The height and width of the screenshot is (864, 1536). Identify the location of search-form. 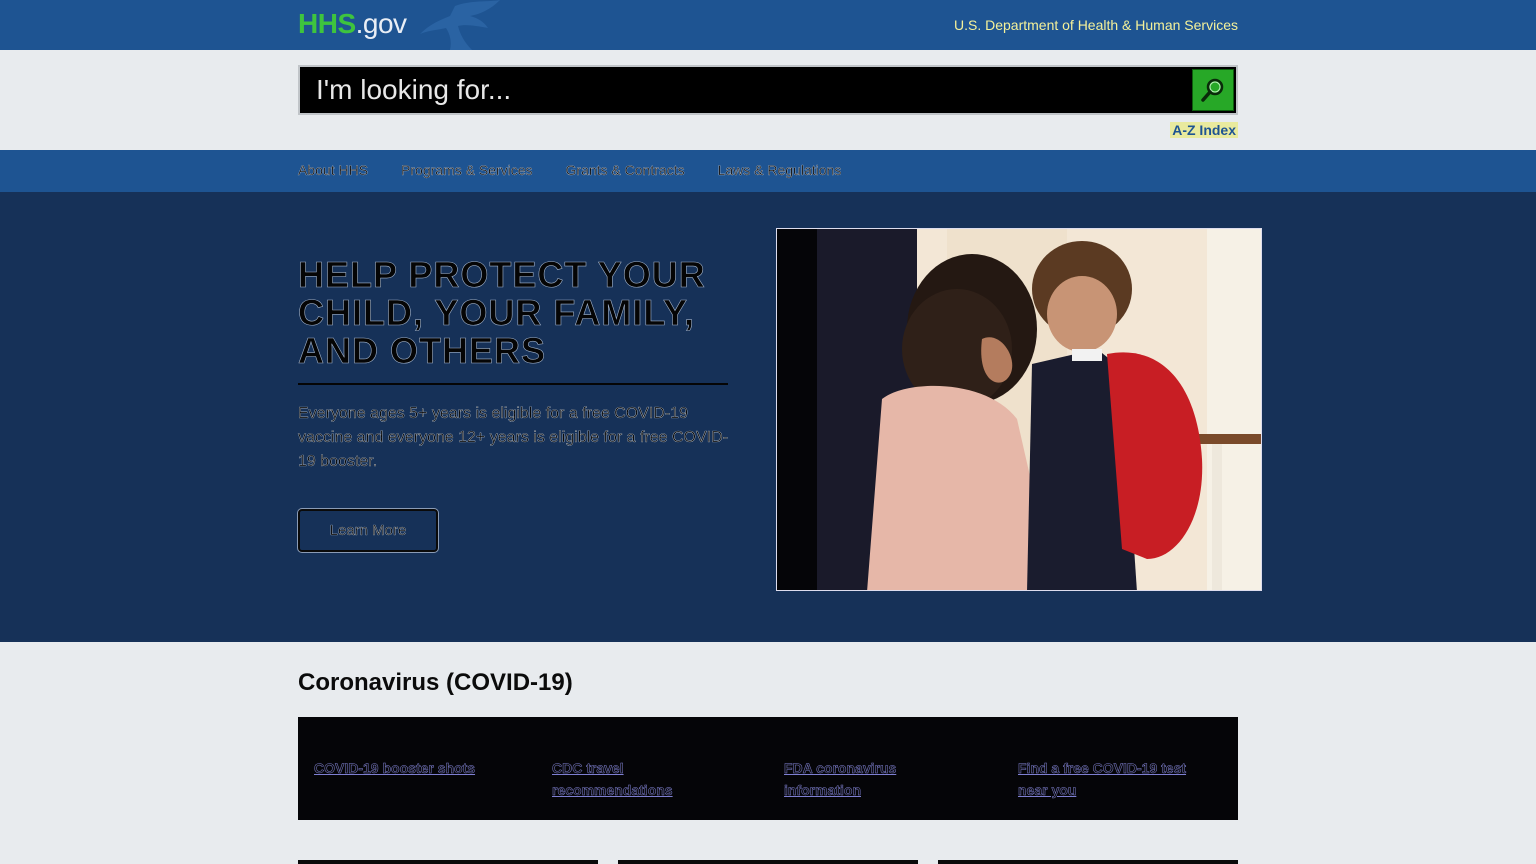
(768, 90).